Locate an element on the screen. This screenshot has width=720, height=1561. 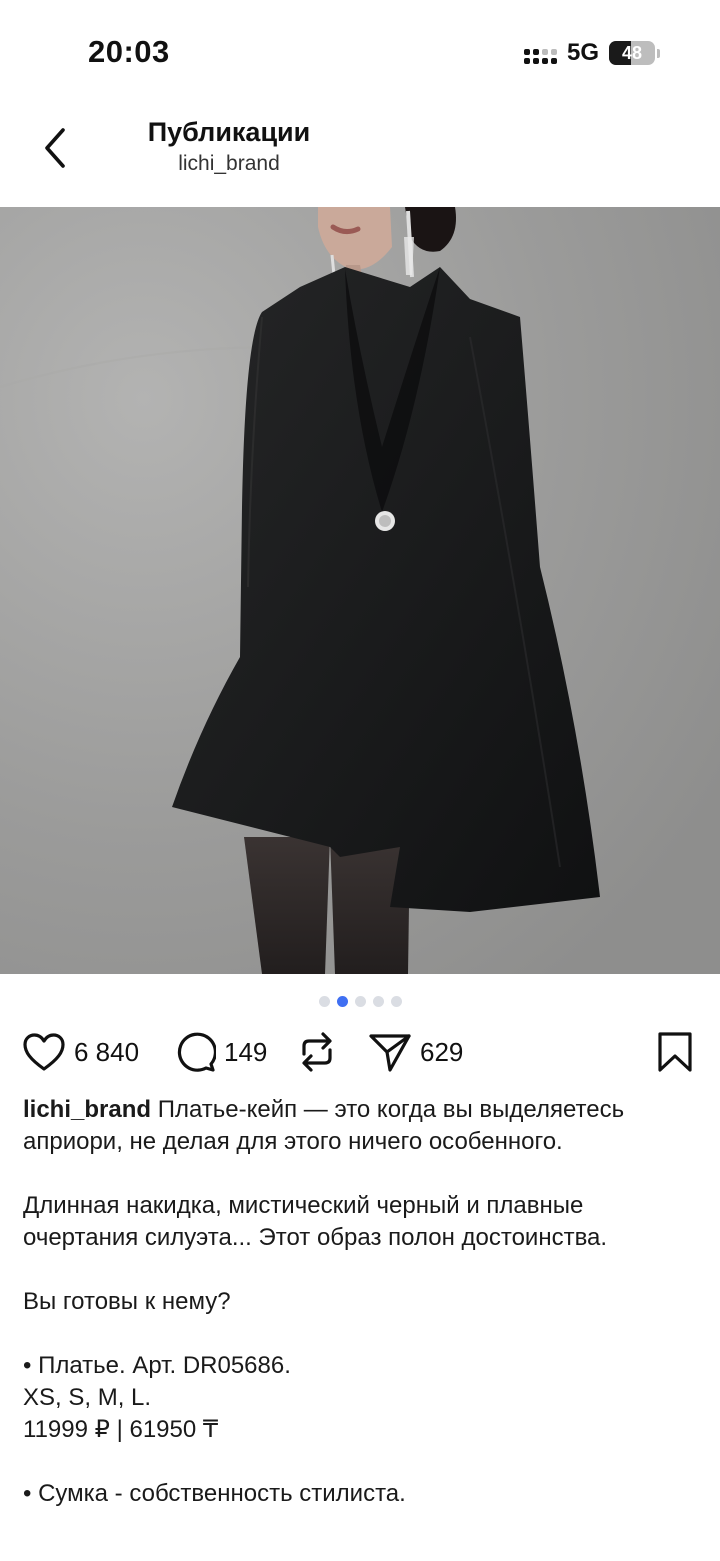
caption-username: lichi_brand is located at coordinates (87, 1109).